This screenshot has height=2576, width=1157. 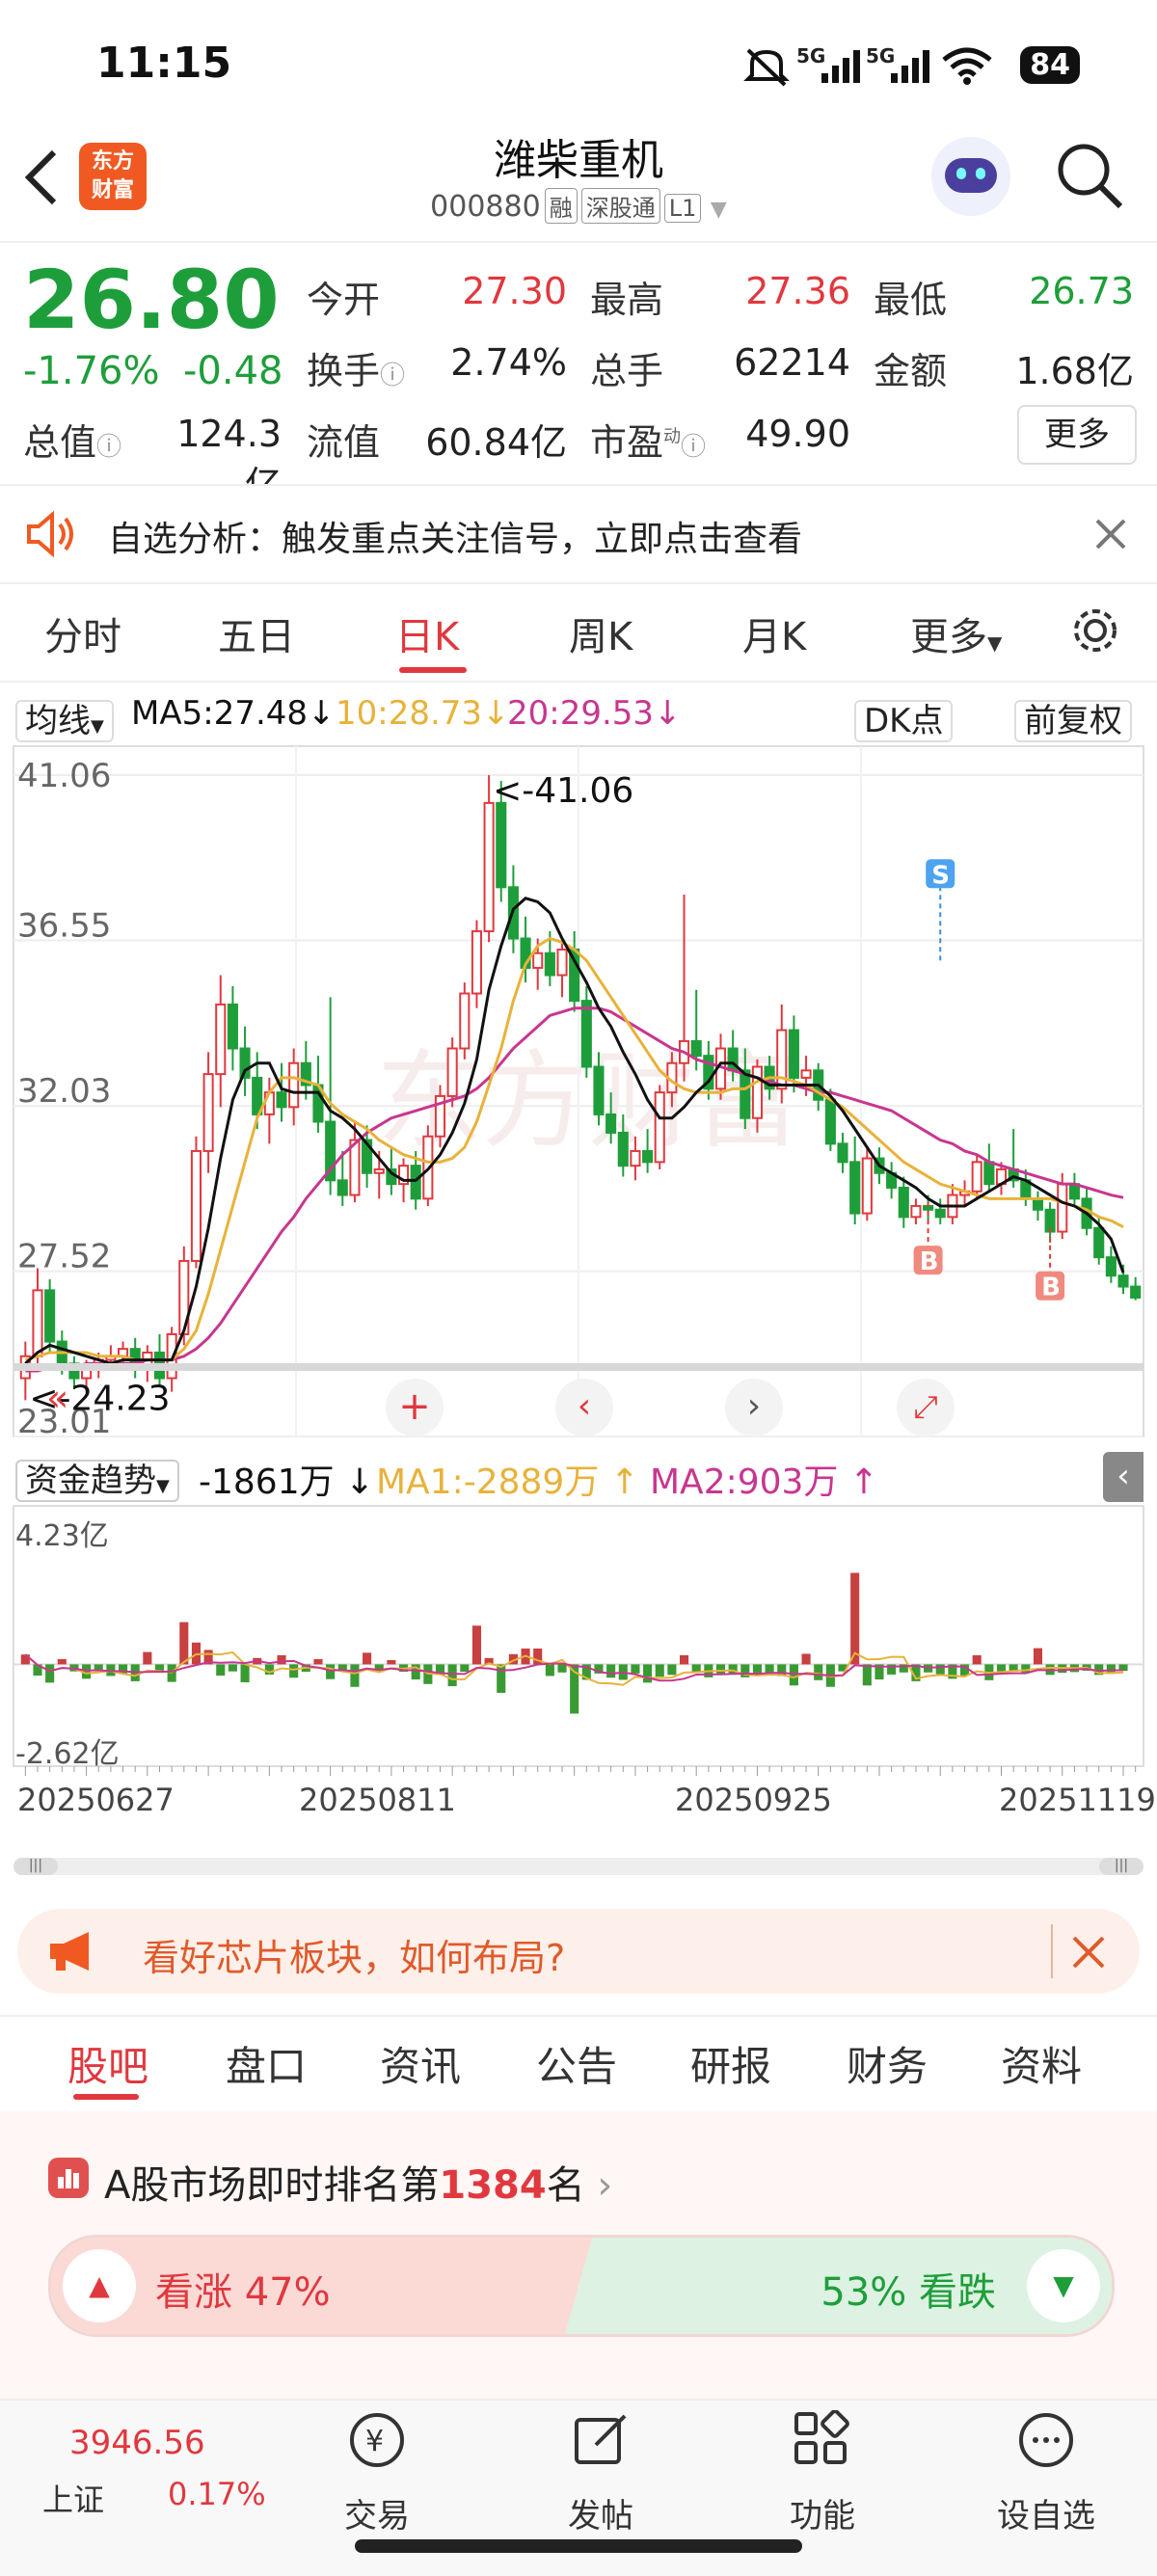 What do you see at coordinates (929, 1262) in the screenshot?
I see `marker-label: B` at bounding box center [929, 1262].